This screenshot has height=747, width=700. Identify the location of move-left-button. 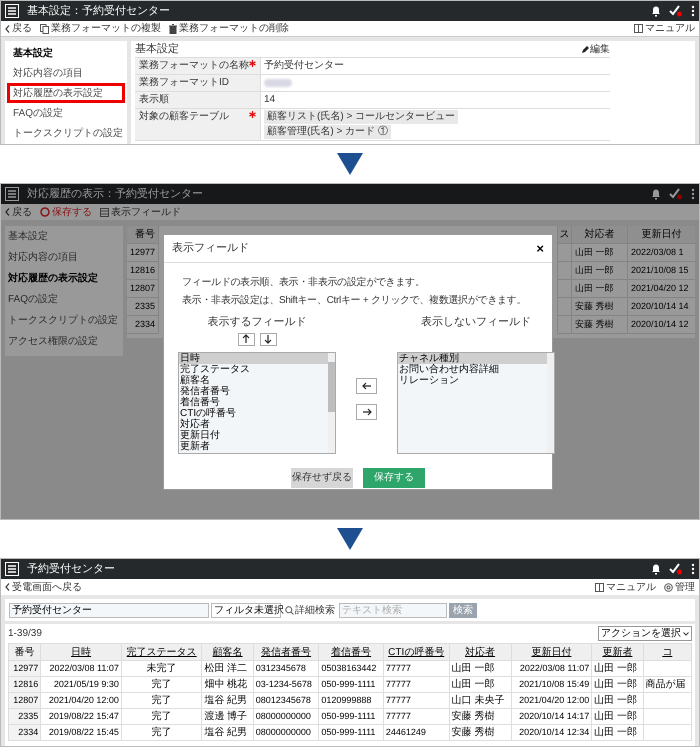
(366, 386).